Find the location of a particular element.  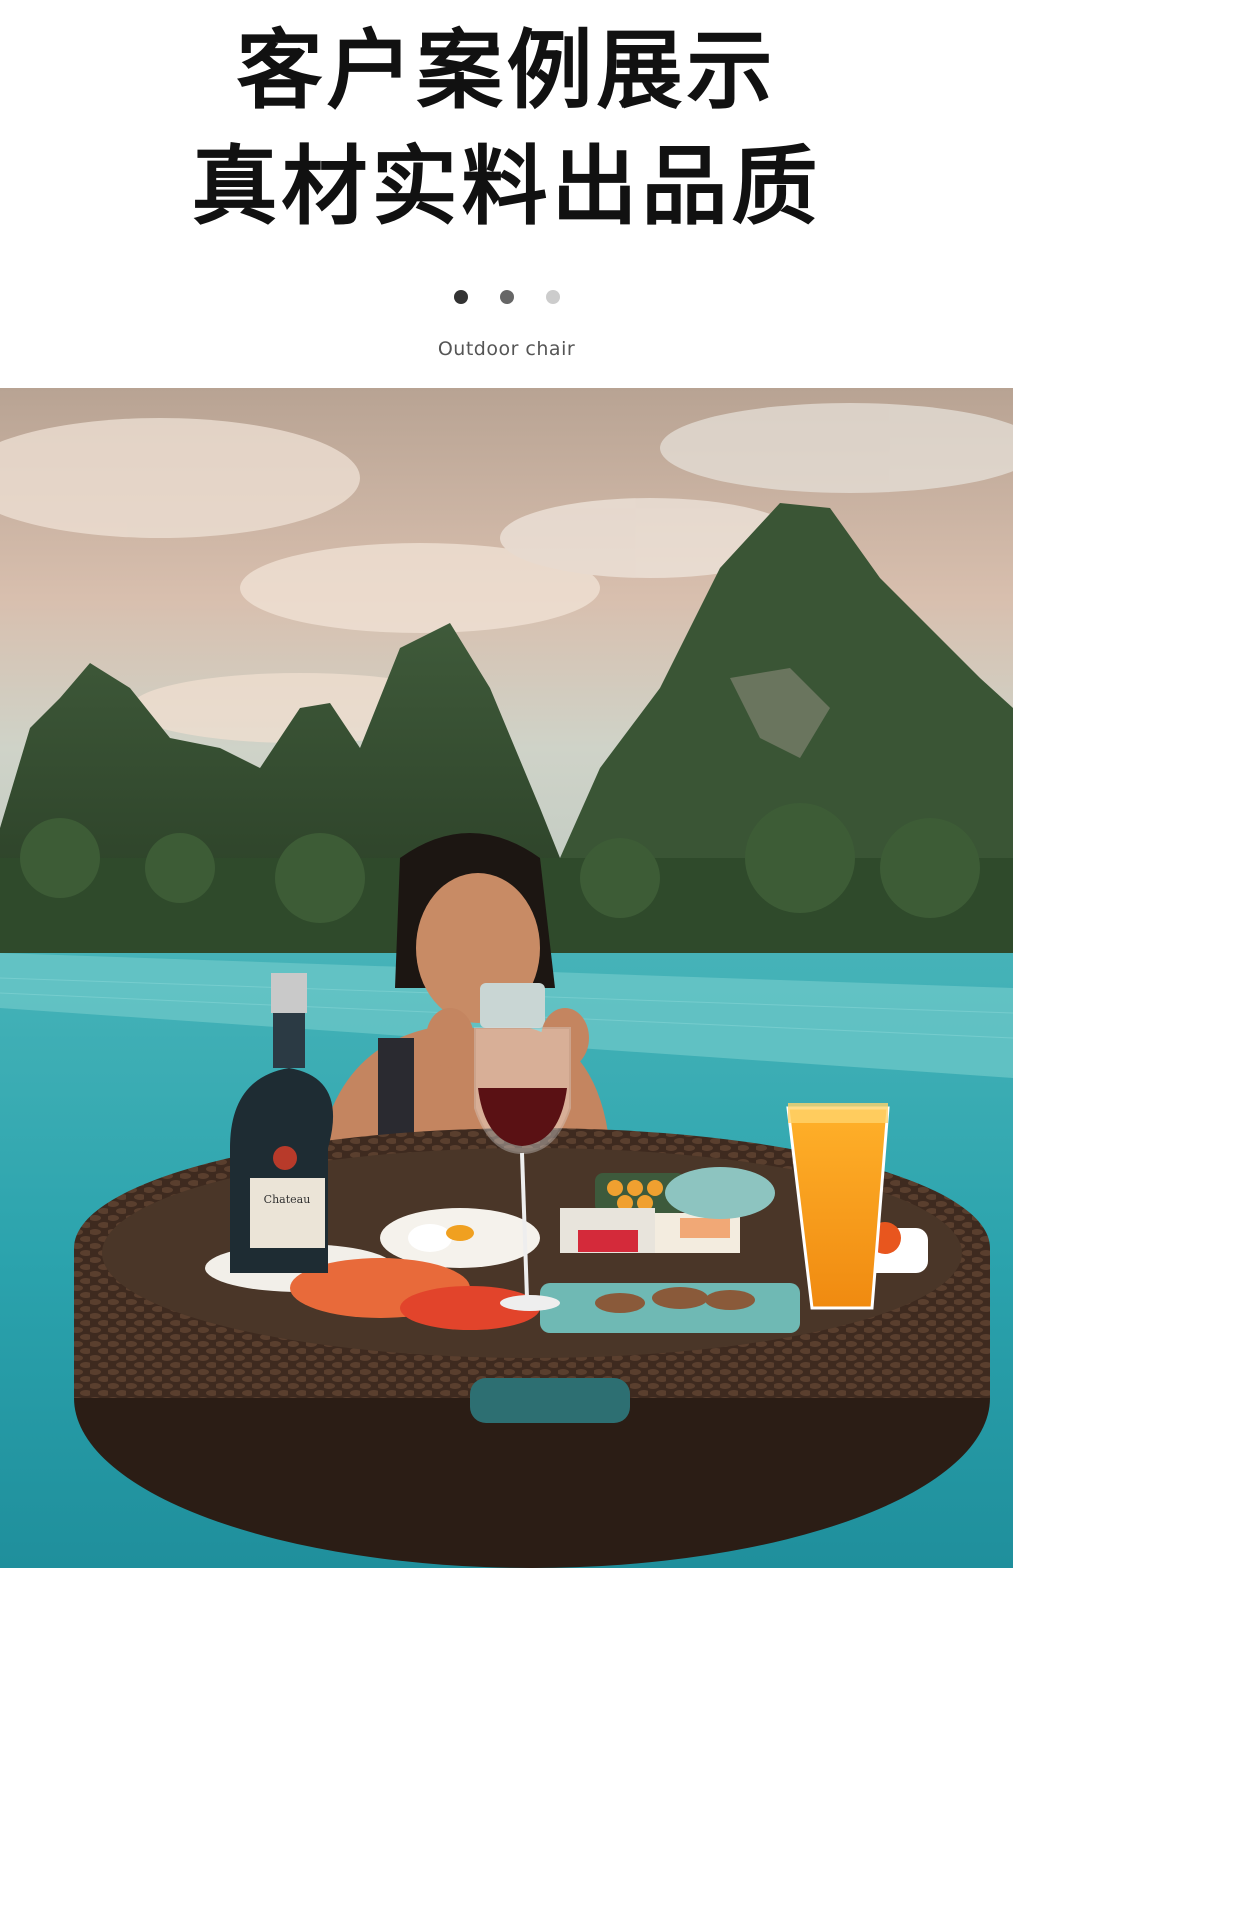

bottle-label: Chateau is located at coordinates (287, 1199).